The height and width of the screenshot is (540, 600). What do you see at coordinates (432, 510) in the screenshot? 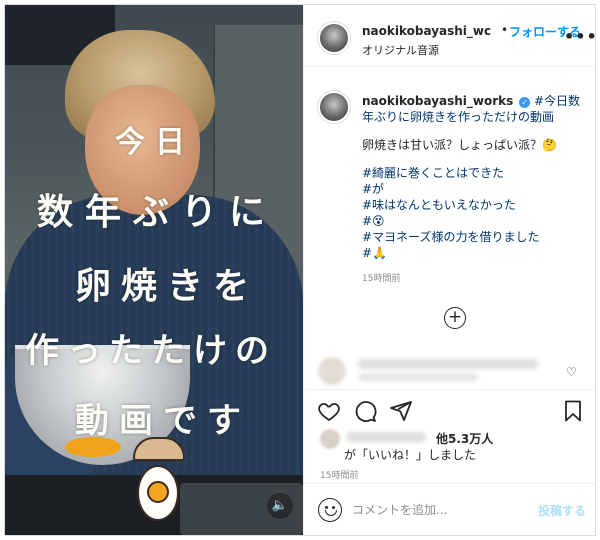
I see `comment-input` at bounding box center [432, 510].